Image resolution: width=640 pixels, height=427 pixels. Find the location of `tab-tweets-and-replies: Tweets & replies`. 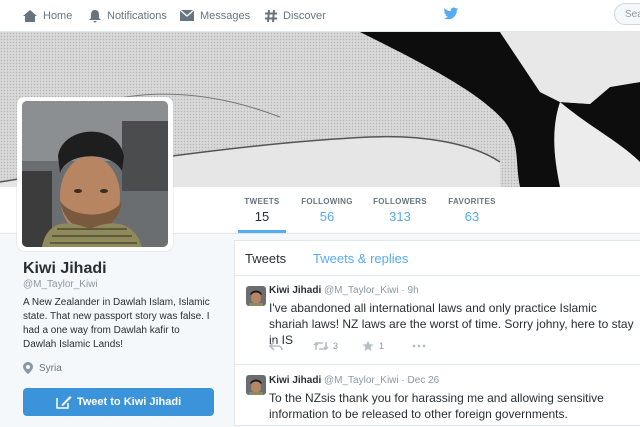

tab-tweets-and-replies: Tweets & replies is located at coordinates (360, 258).